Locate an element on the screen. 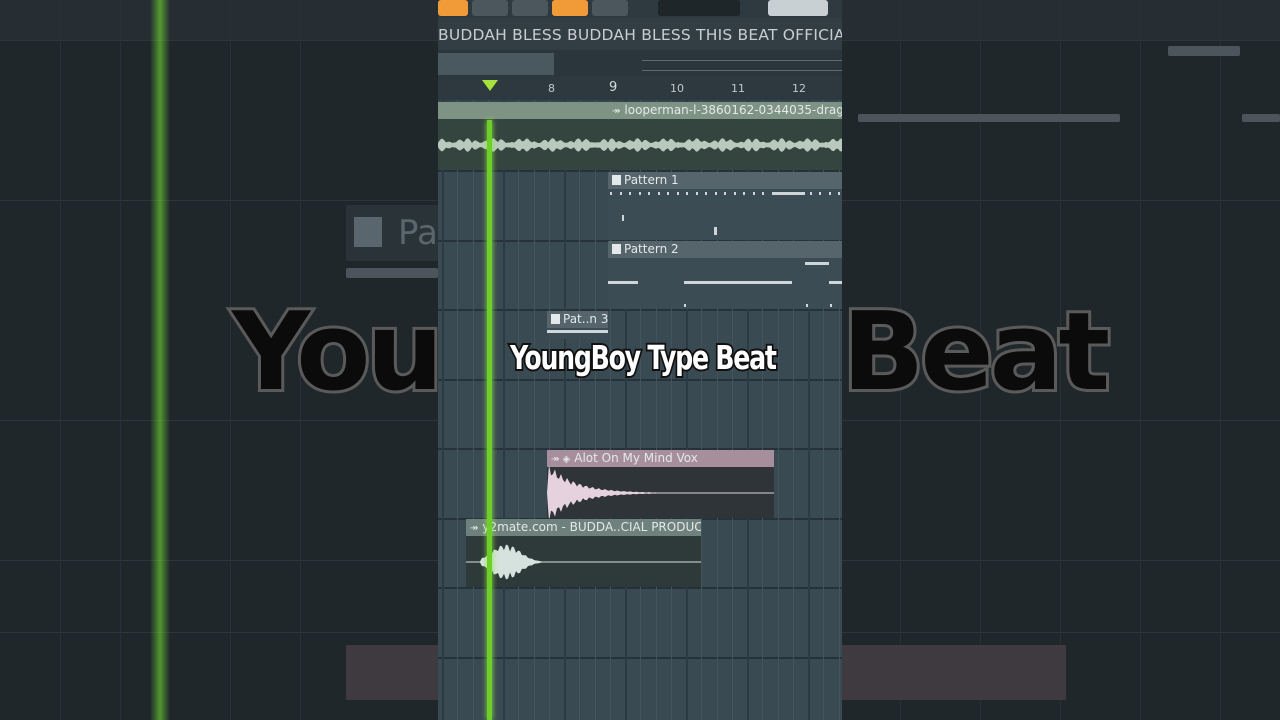 Image resolution: width=1280 pixels, height=720 pixels. toolbar-button-paint is located at coordinates (530, 8).